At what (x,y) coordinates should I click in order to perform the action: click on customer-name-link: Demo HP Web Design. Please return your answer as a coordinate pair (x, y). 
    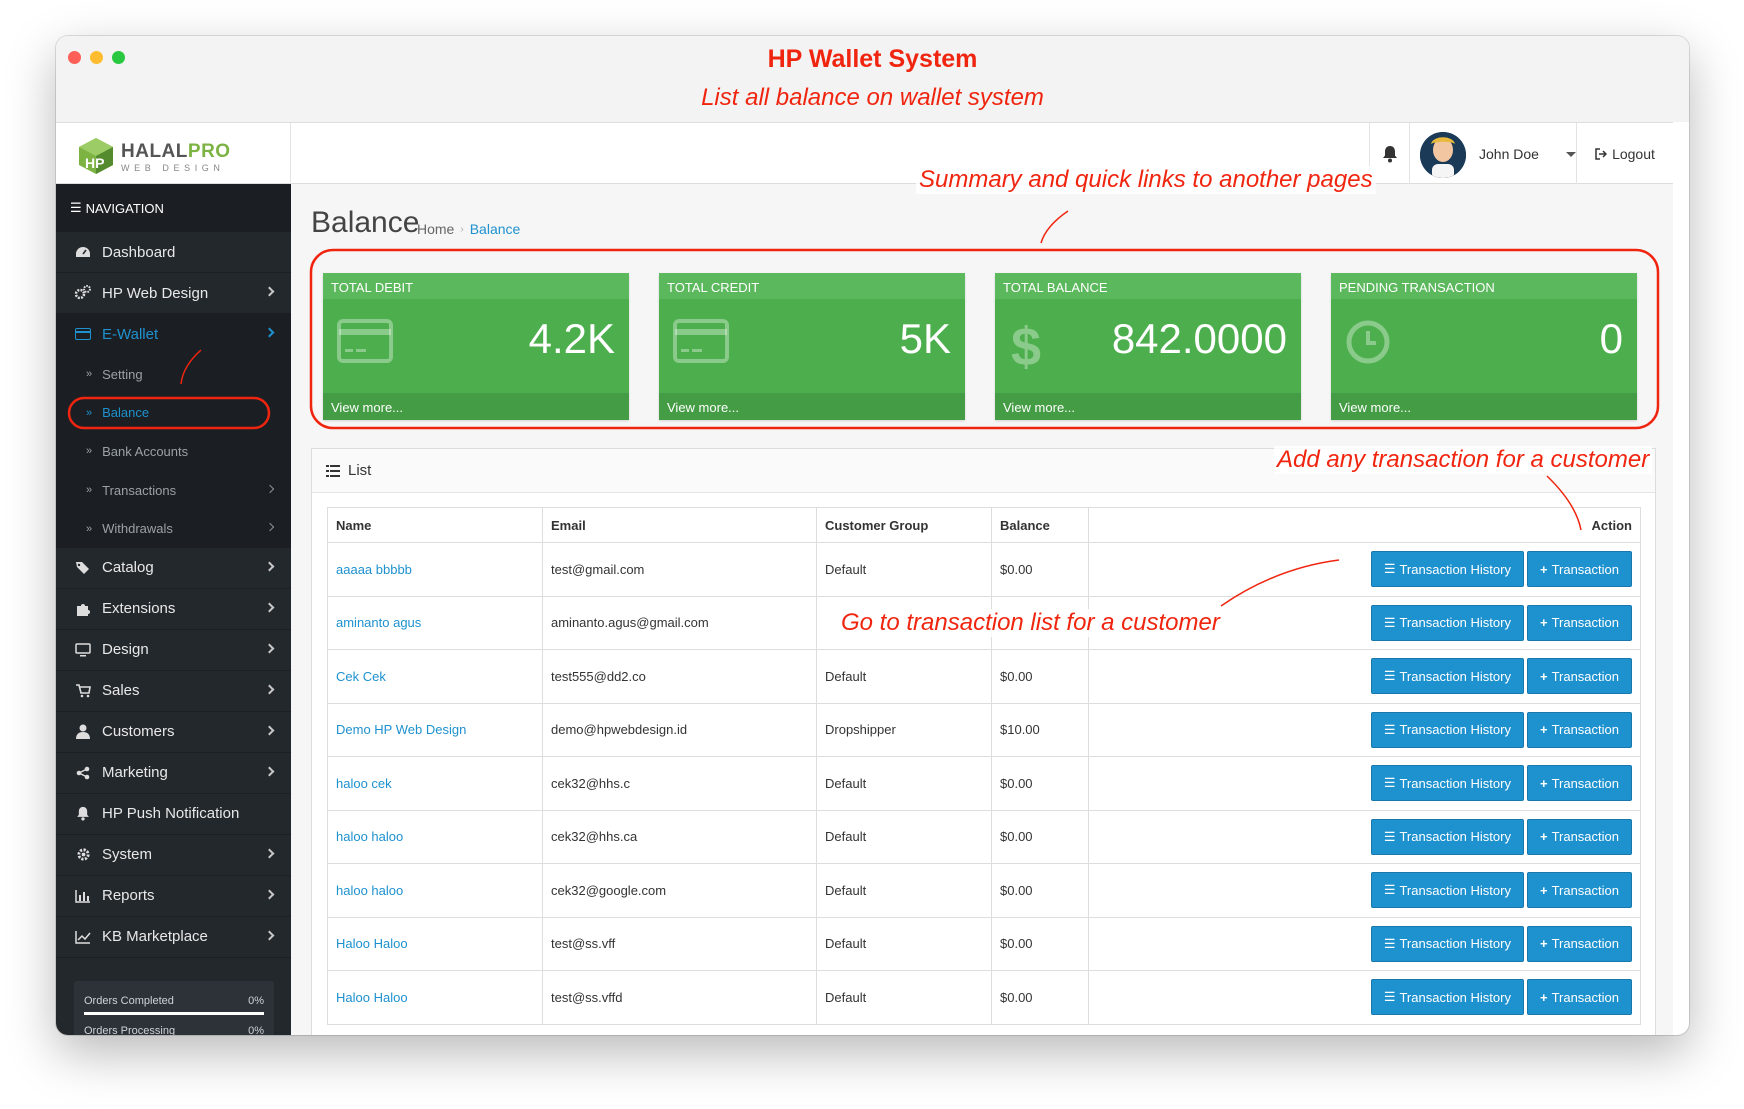
    Looking at the image, I should click on (435, 729).